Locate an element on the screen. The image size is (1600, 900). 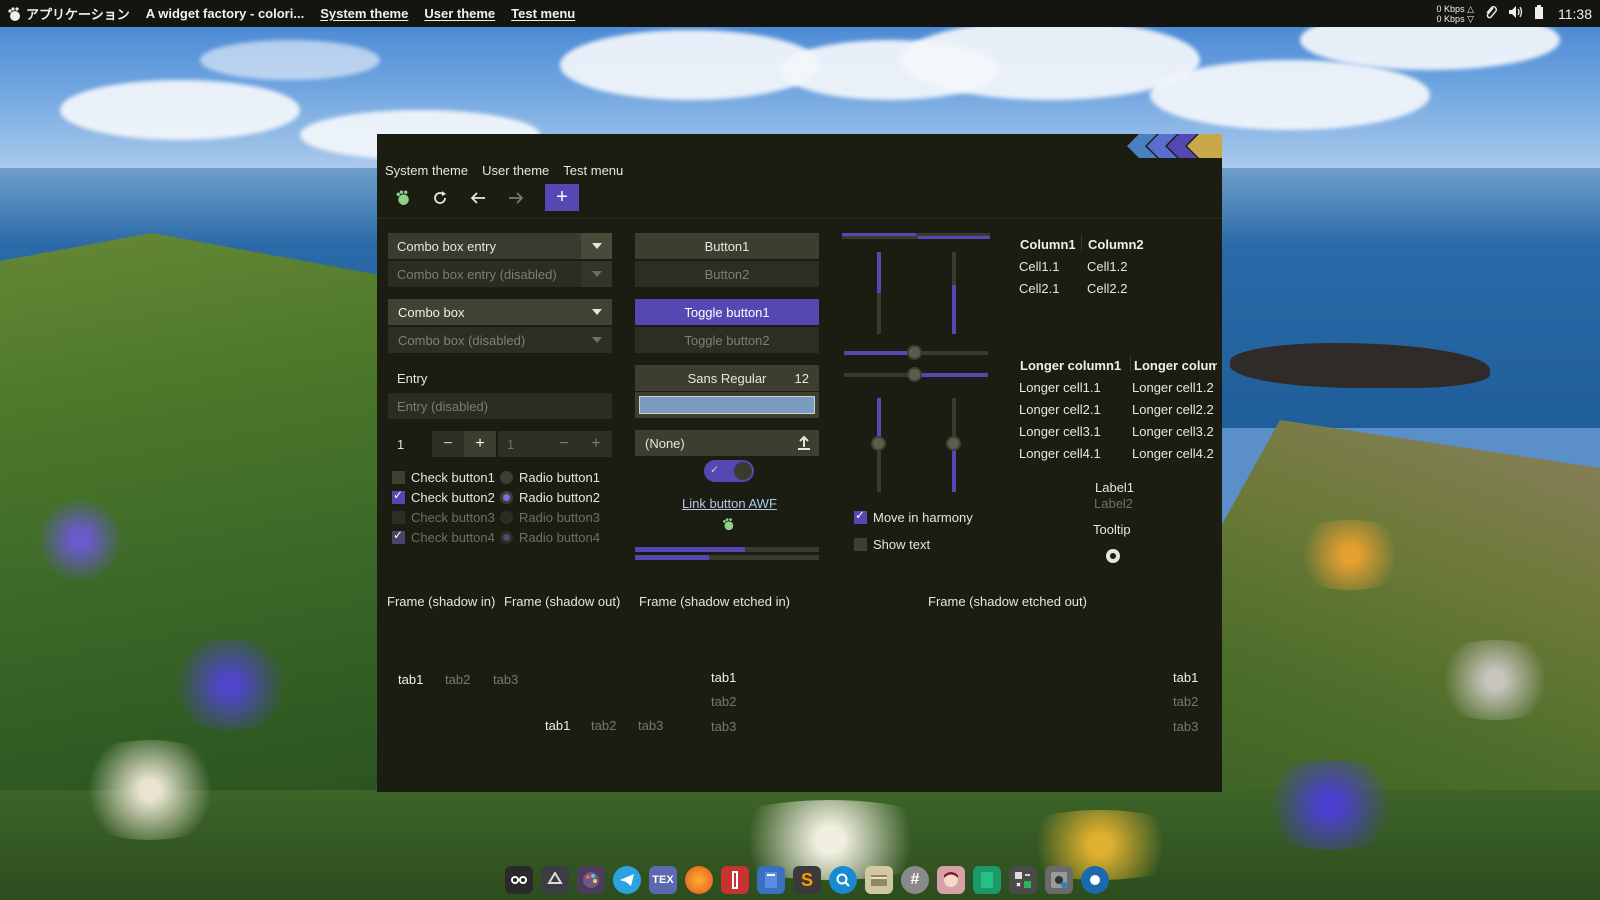
menu-user-theme: User theme is located at coordinates (515, 170).